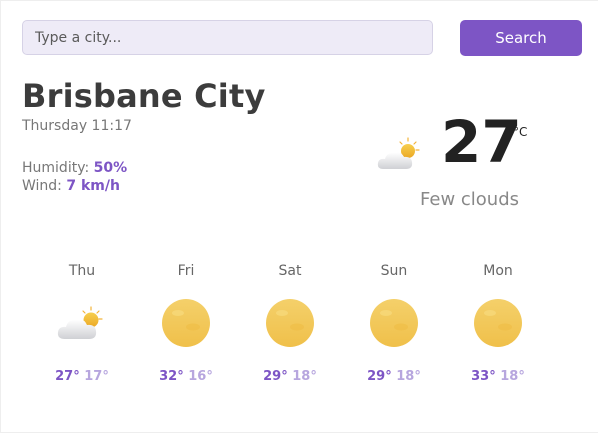  What do you see at coordinates (200, 376) in the screenshot?
I see `min-temp: 16°` at bounding box center [200, 376].